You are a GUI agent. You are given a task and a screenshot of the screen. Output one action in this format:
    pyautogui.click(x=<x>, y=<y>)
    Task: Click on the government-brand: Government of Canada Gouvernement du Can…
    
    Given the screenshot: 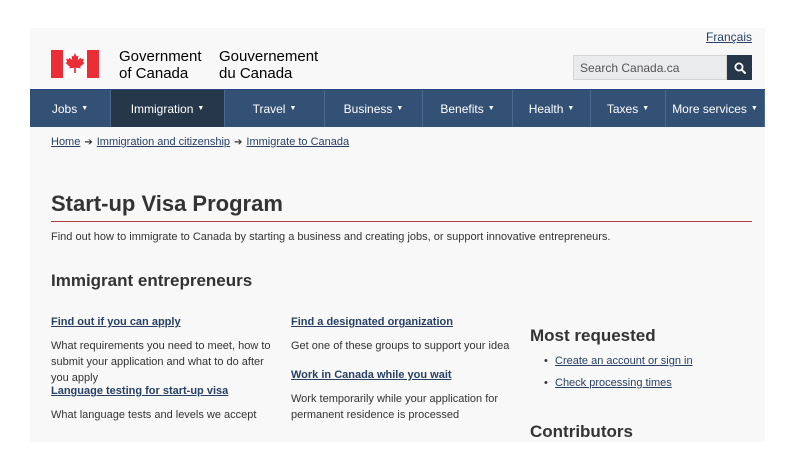 What is the action you would take?
    pyautogui.click(x=190, y=65)
    